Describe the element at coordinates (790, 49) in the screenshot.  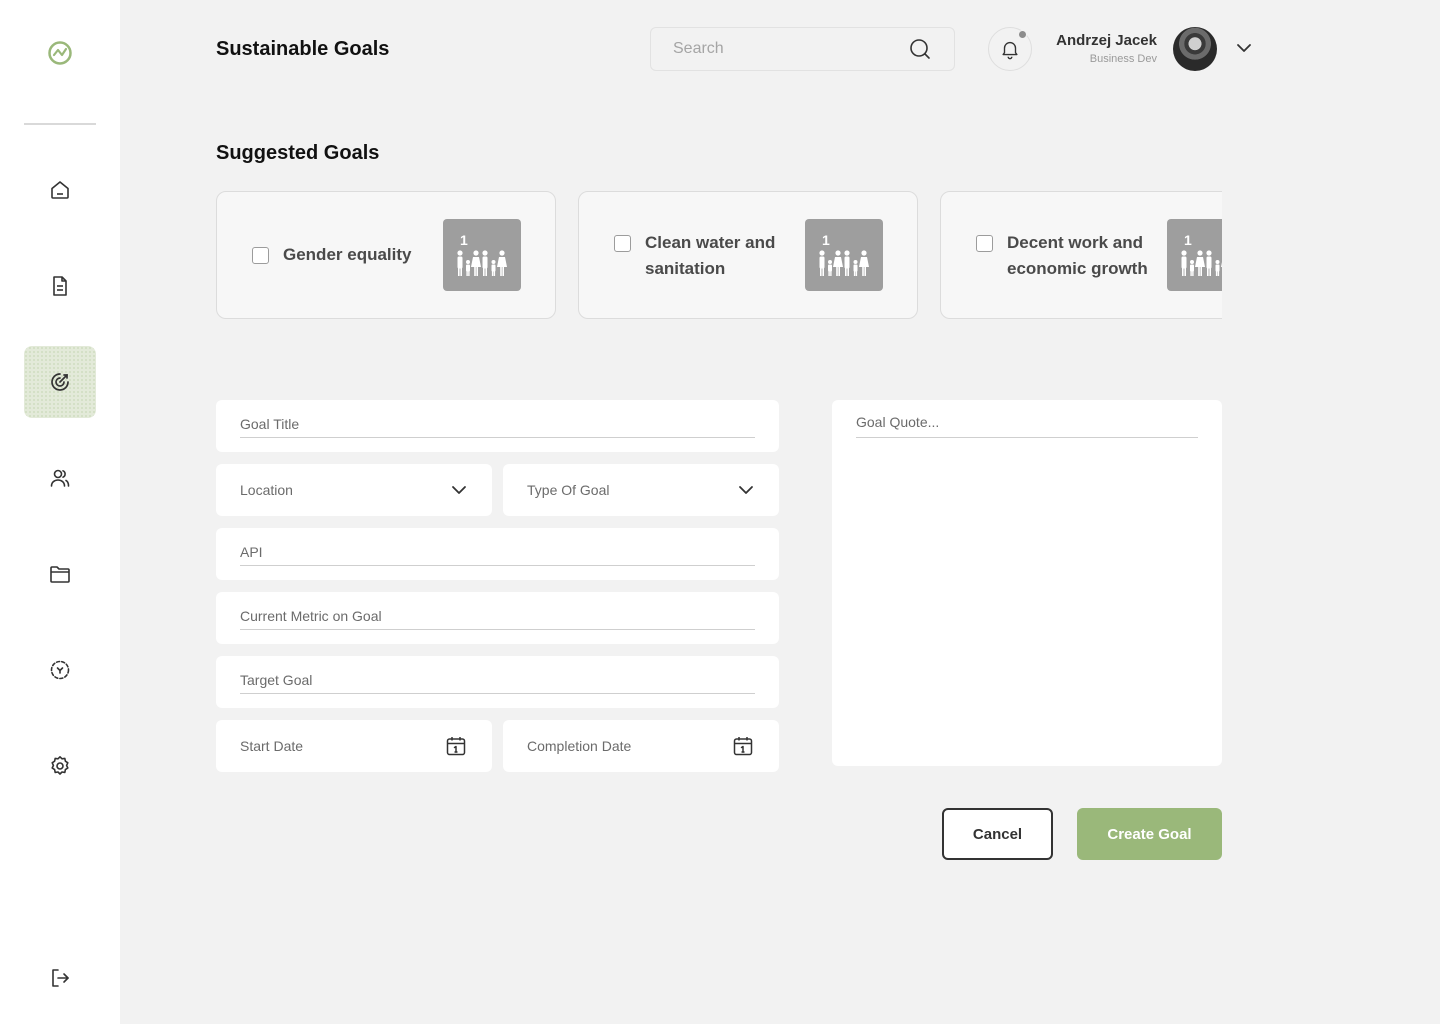
I see `search-input` at that location.